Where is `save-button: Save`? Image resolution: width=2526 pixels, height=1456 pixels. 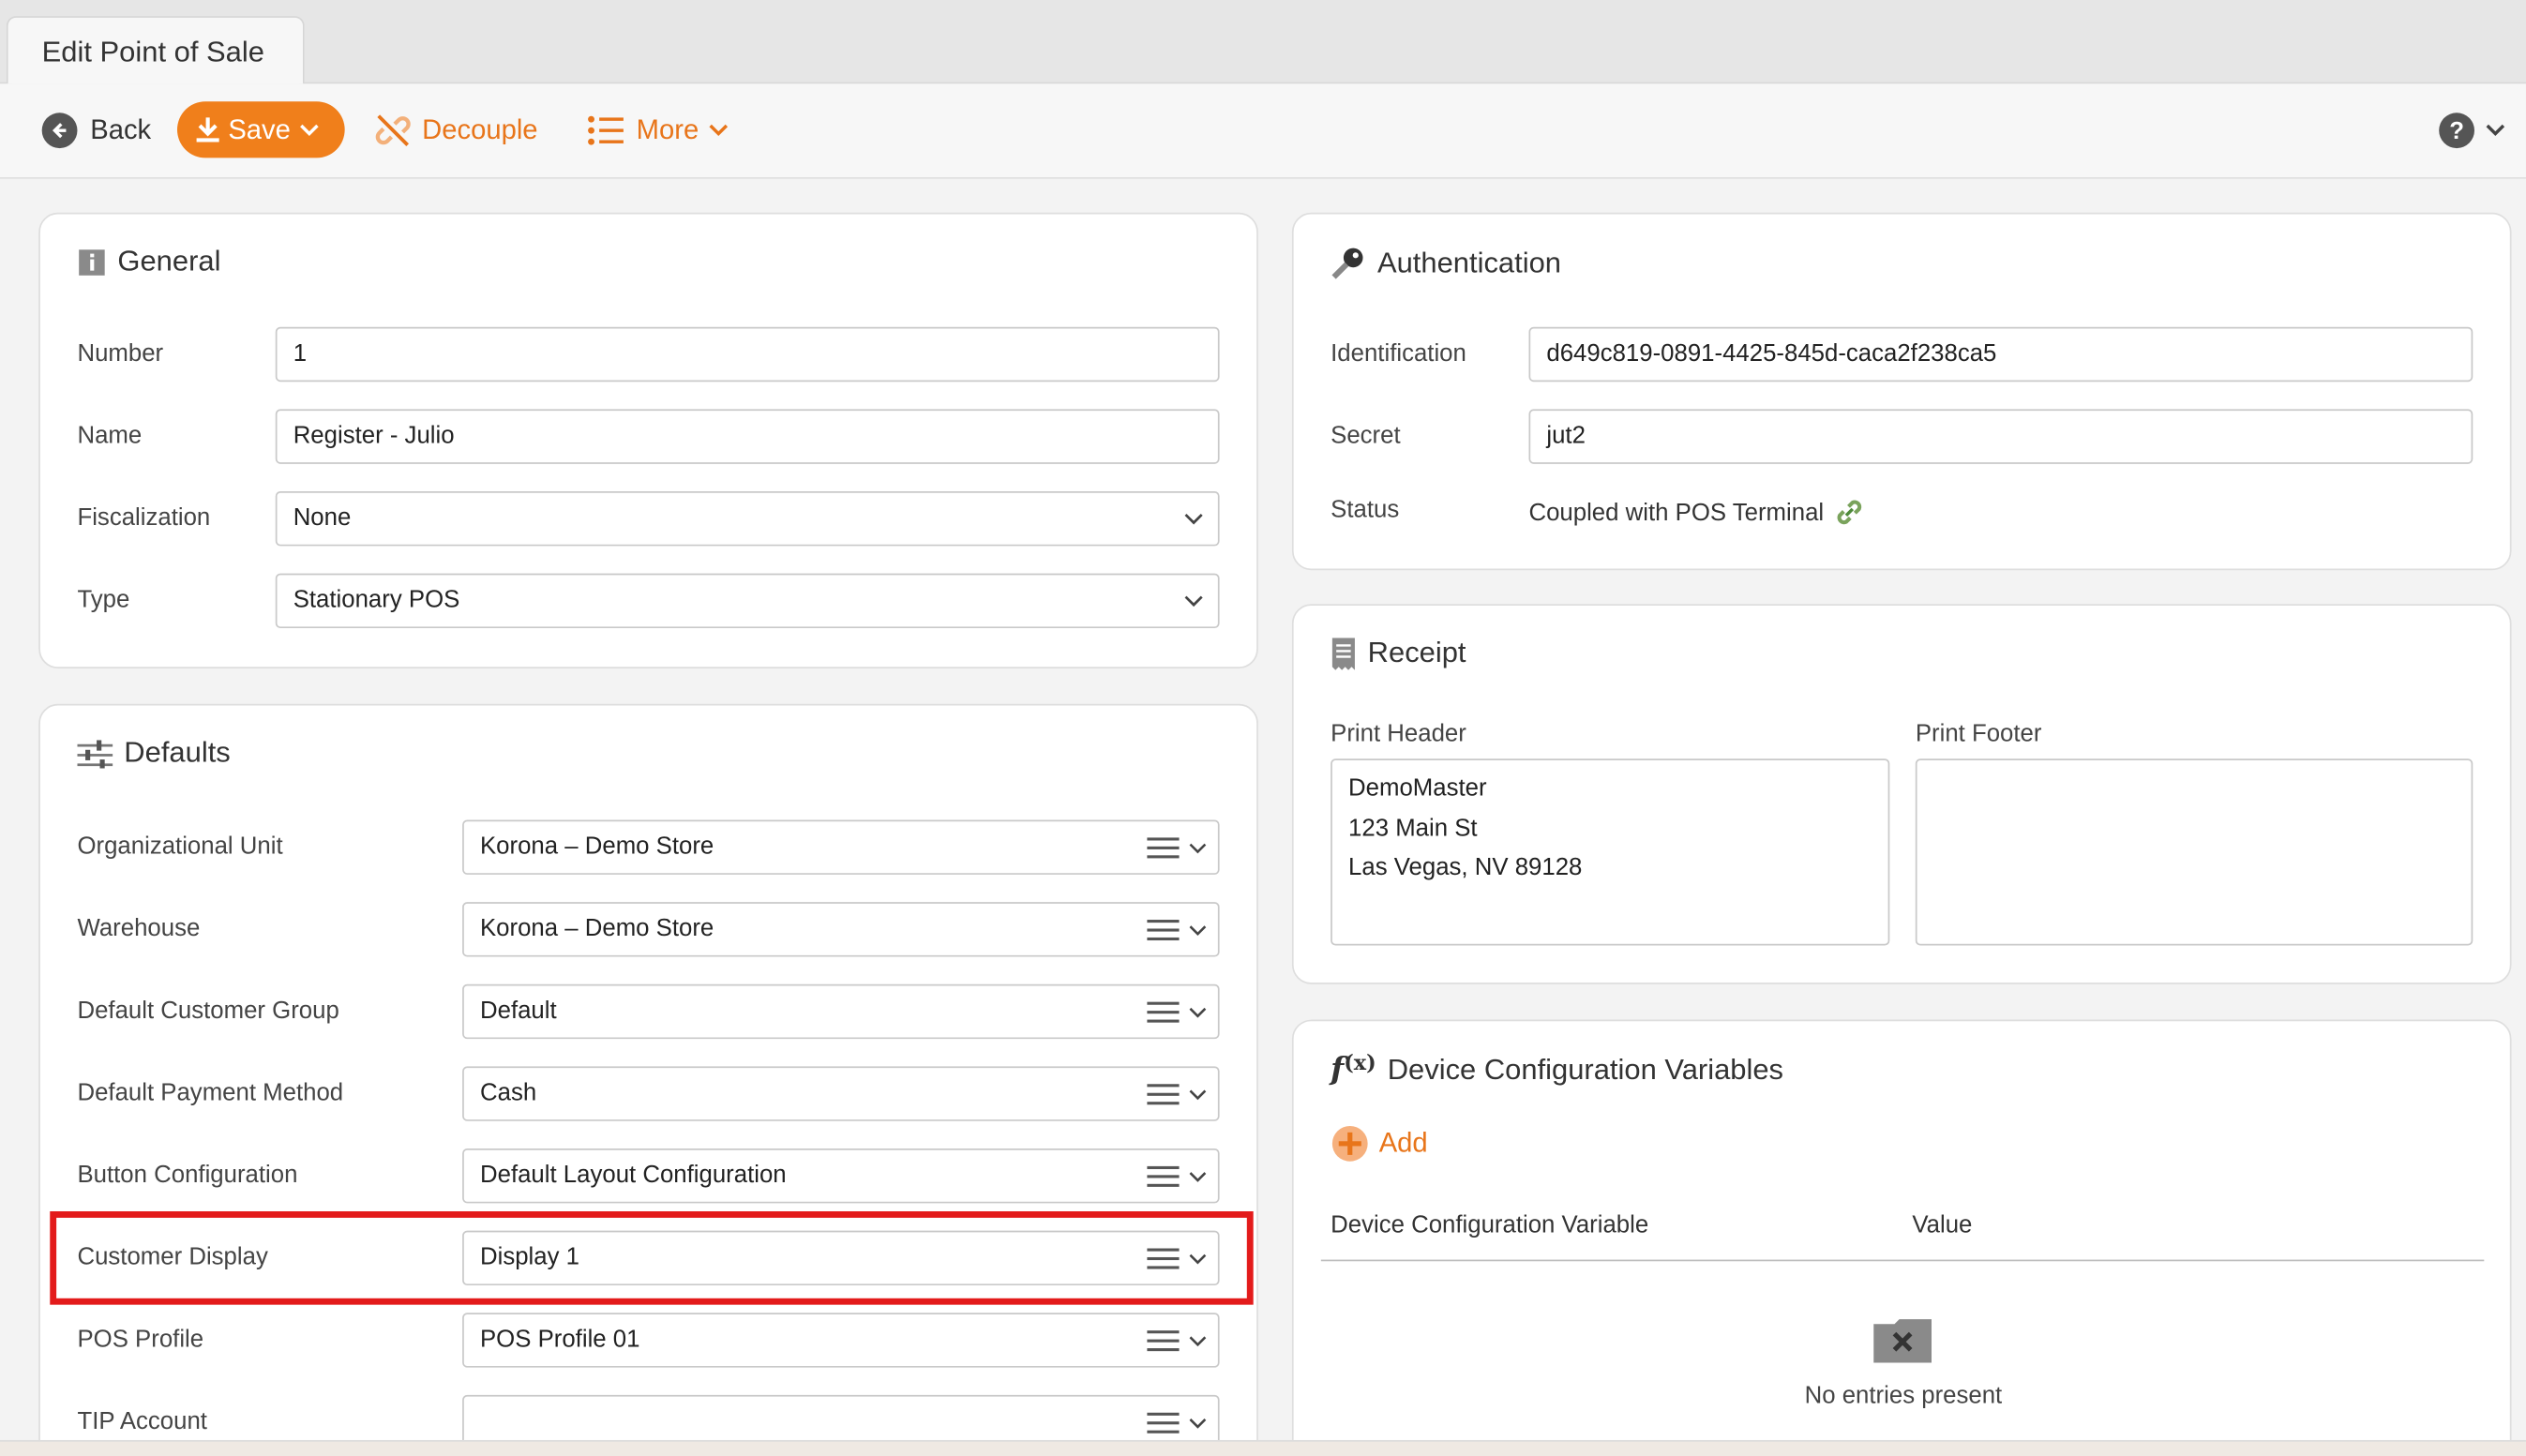 save-button: Save is located at coordinates (260, 129).